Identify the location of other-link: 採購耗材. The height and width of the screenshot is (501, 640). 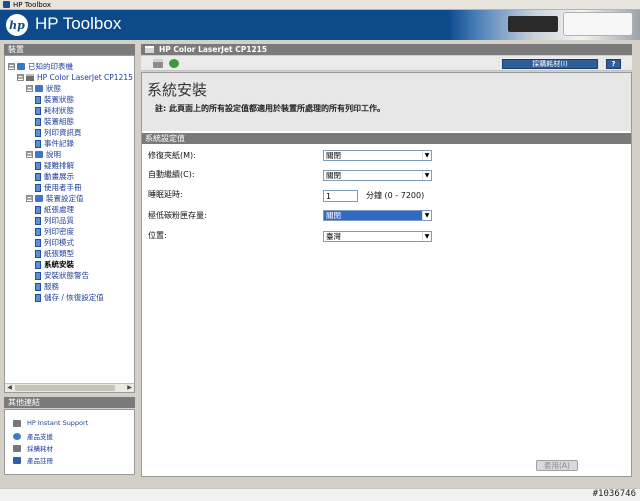
(33, 448).